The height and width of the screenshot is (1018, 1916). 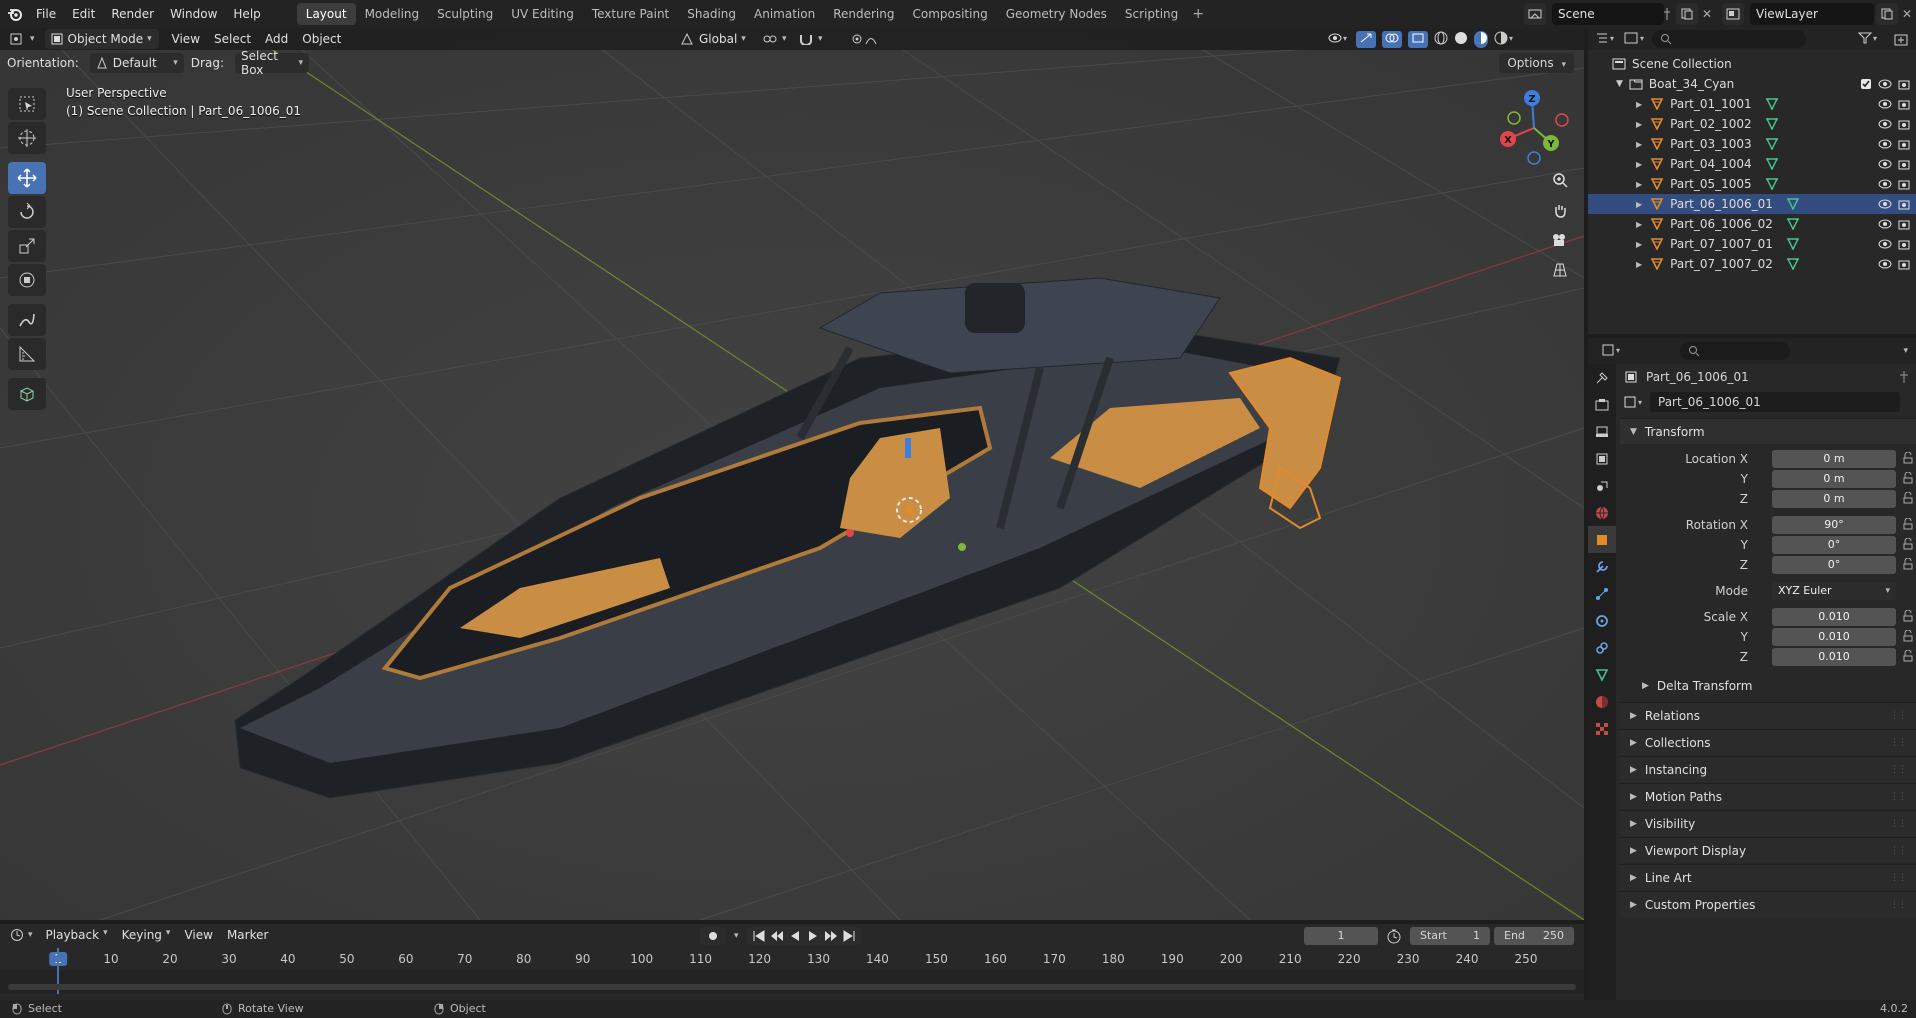 I want to click on modifiers-tab-icon, so click(x=1602, y=566).